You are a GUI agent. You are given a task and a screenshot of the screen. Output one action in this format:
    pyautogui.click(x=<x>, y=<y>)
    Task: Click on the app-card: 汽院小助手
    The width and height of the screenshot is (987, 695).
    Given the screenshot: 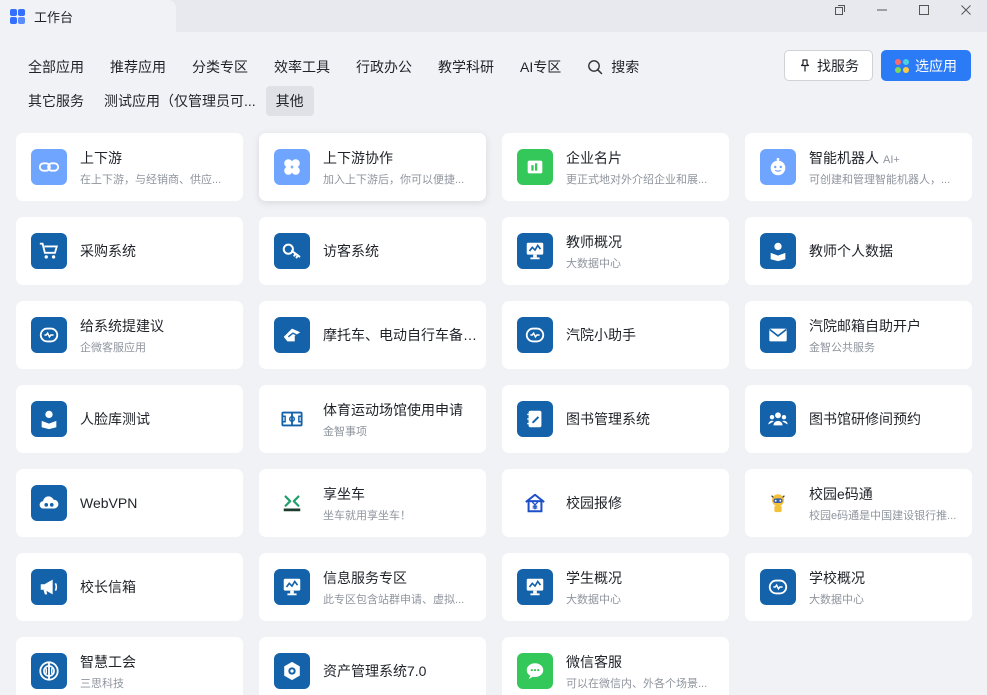 What is the action you would take?
    pyautogui.click(x=615, y=335)
    